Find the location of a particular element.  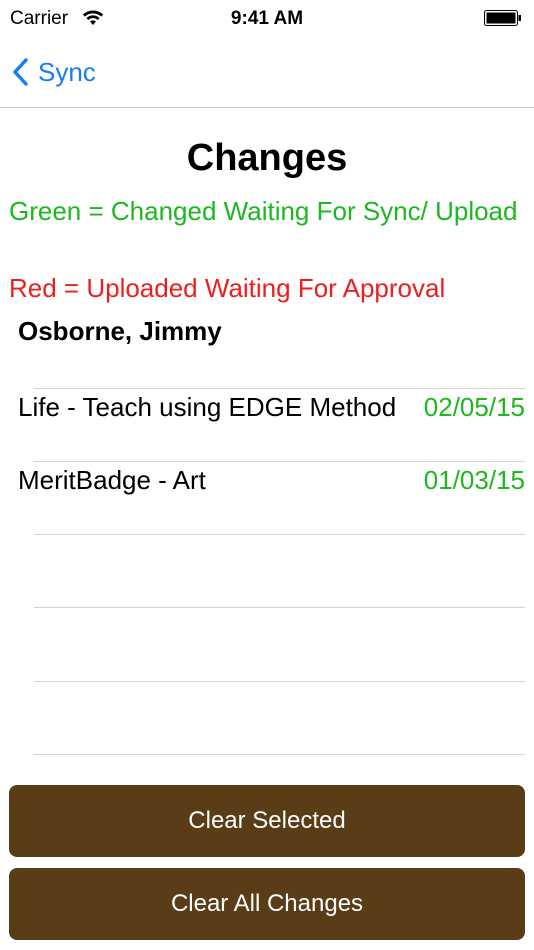

list-item: Life - Teach using EDGE Method 02/05/15 is located at coordinates (271, 426).